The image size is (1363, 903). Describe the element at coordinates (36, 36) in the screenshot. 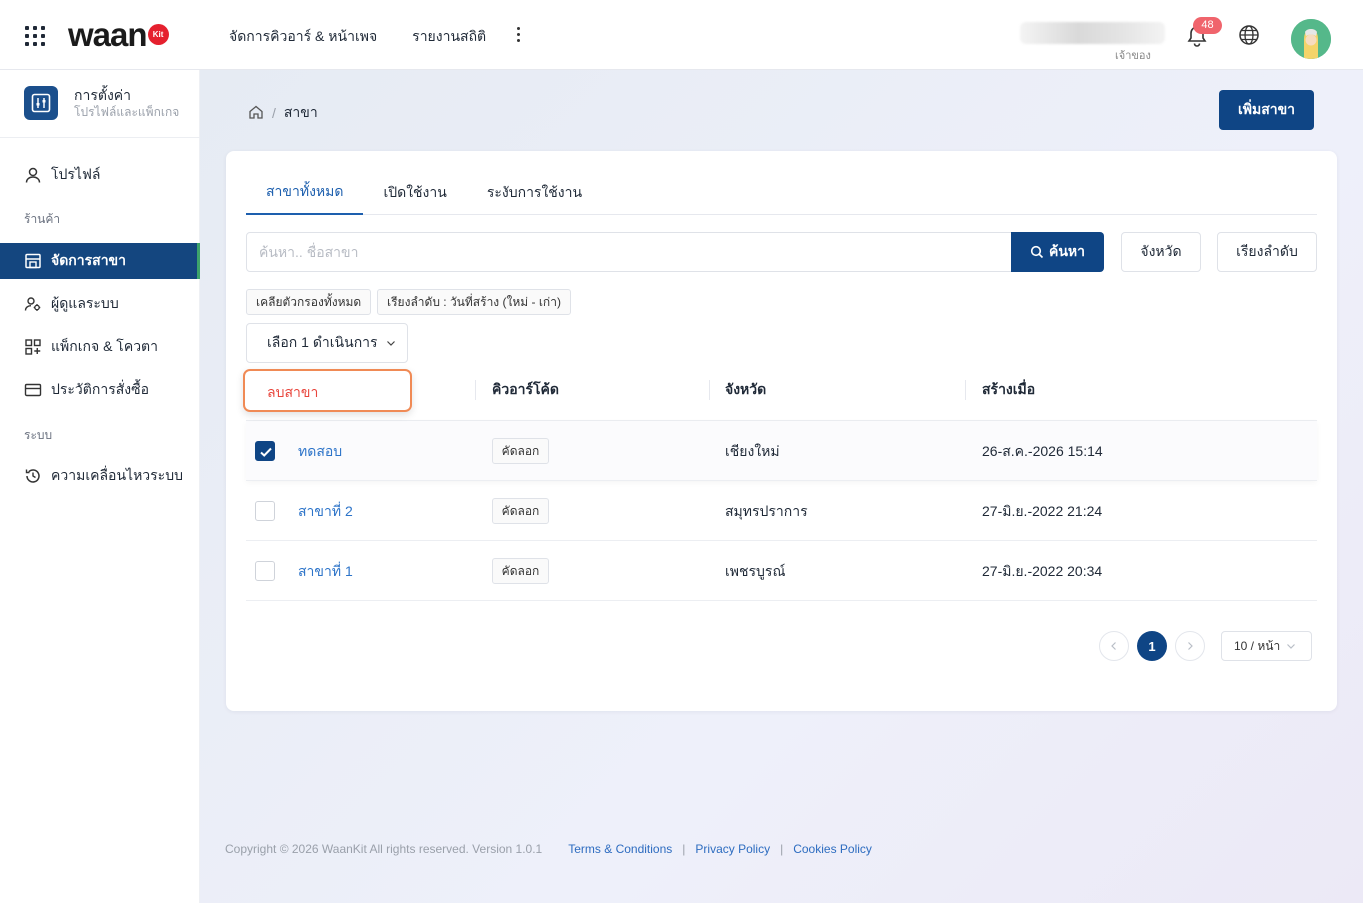

I see `apps-grid-icon` at that location.